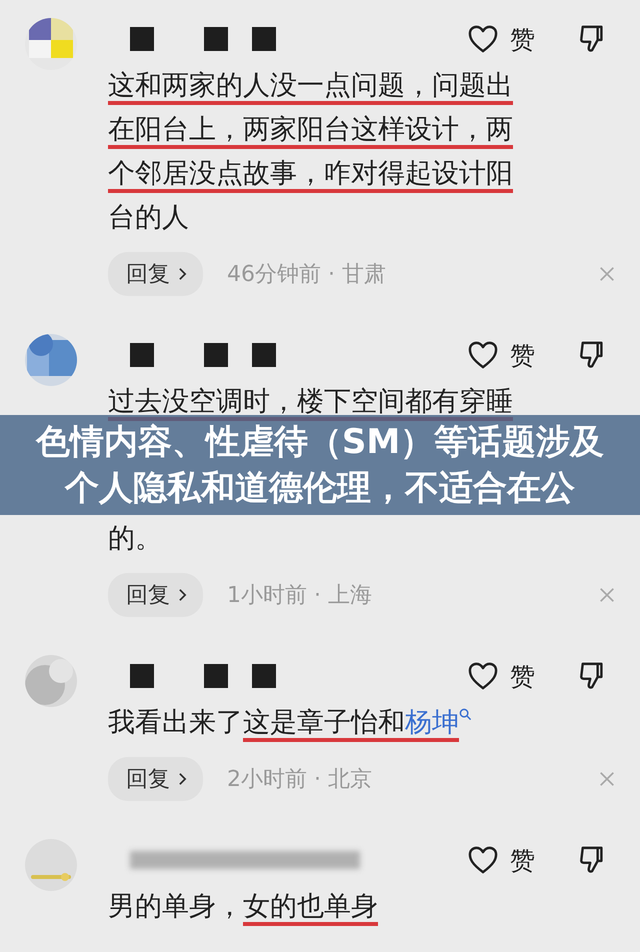  Describe the element at coordinates (324, 723) in the screenshot. I see `comment-text: 这是章子怡和` at that location.